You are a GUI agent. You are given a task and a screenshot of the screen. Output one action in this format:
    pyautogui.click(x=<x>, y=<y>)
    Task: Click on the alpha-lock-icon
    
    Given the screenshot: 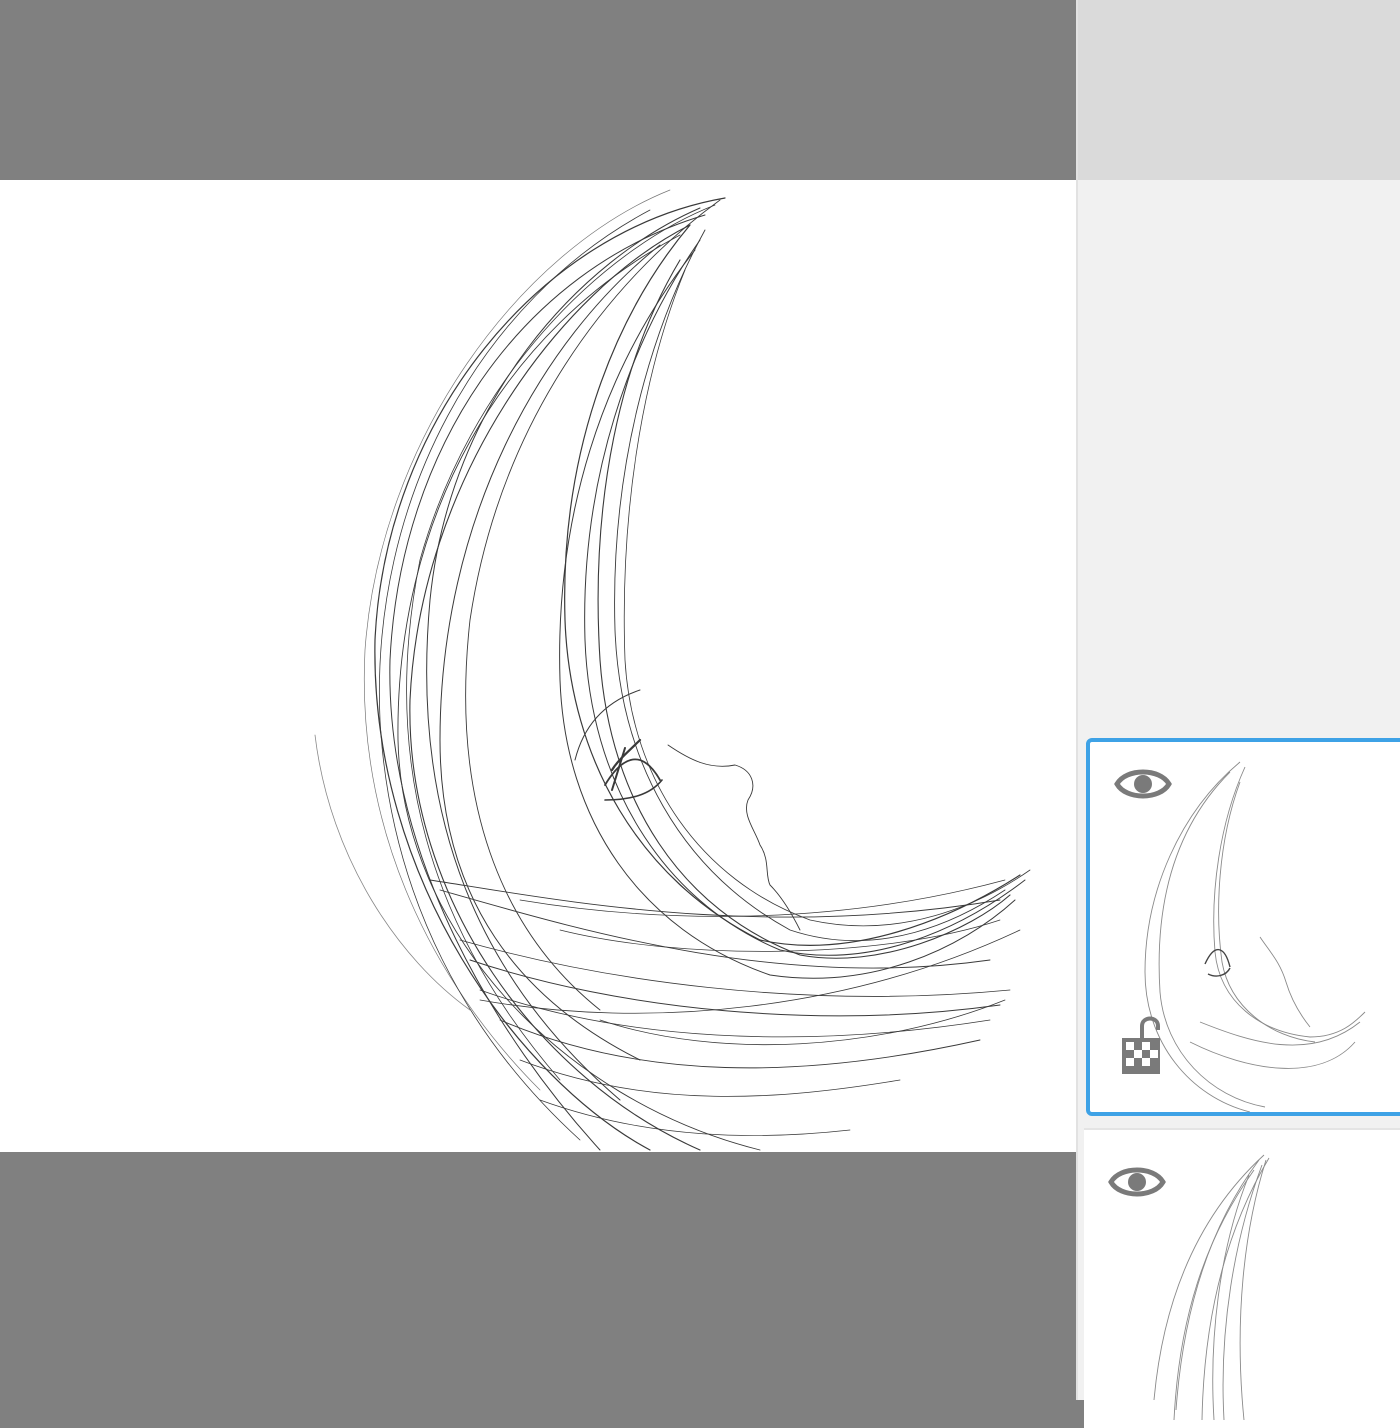 What is the action you would take?
    pyautogui.click(x=1141, y=1043)
    